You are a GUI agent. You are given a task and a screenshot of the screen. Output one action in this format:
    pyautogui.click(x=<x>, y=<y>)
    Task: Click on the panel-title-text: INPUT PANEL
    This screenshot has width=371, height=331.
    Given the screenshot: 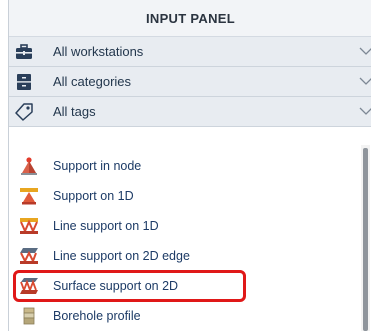 What is the action you would take?
    pyautogui.click(x=190, y=18)
    